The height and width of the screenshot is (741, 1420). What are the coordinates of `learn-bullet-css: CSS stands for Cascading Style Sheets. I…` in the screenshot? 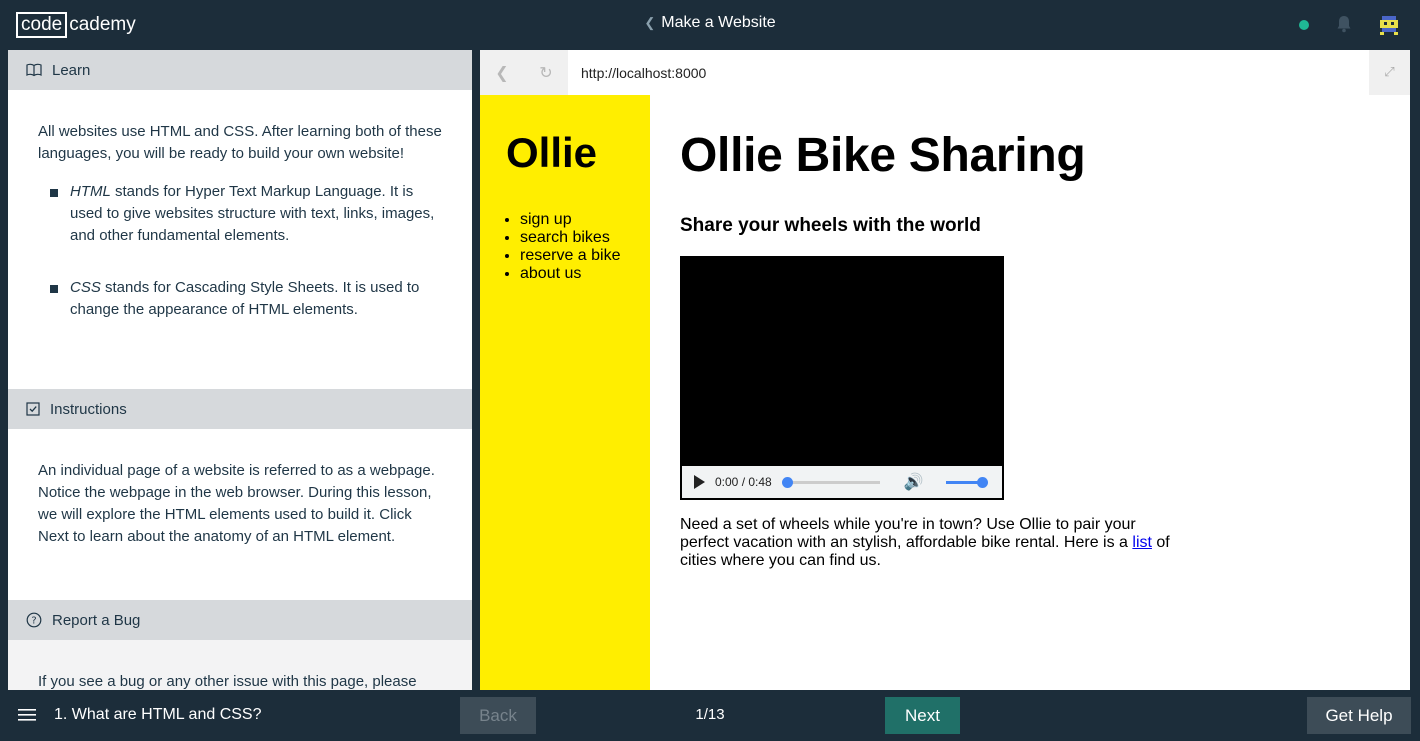 It's located at (240, 299).